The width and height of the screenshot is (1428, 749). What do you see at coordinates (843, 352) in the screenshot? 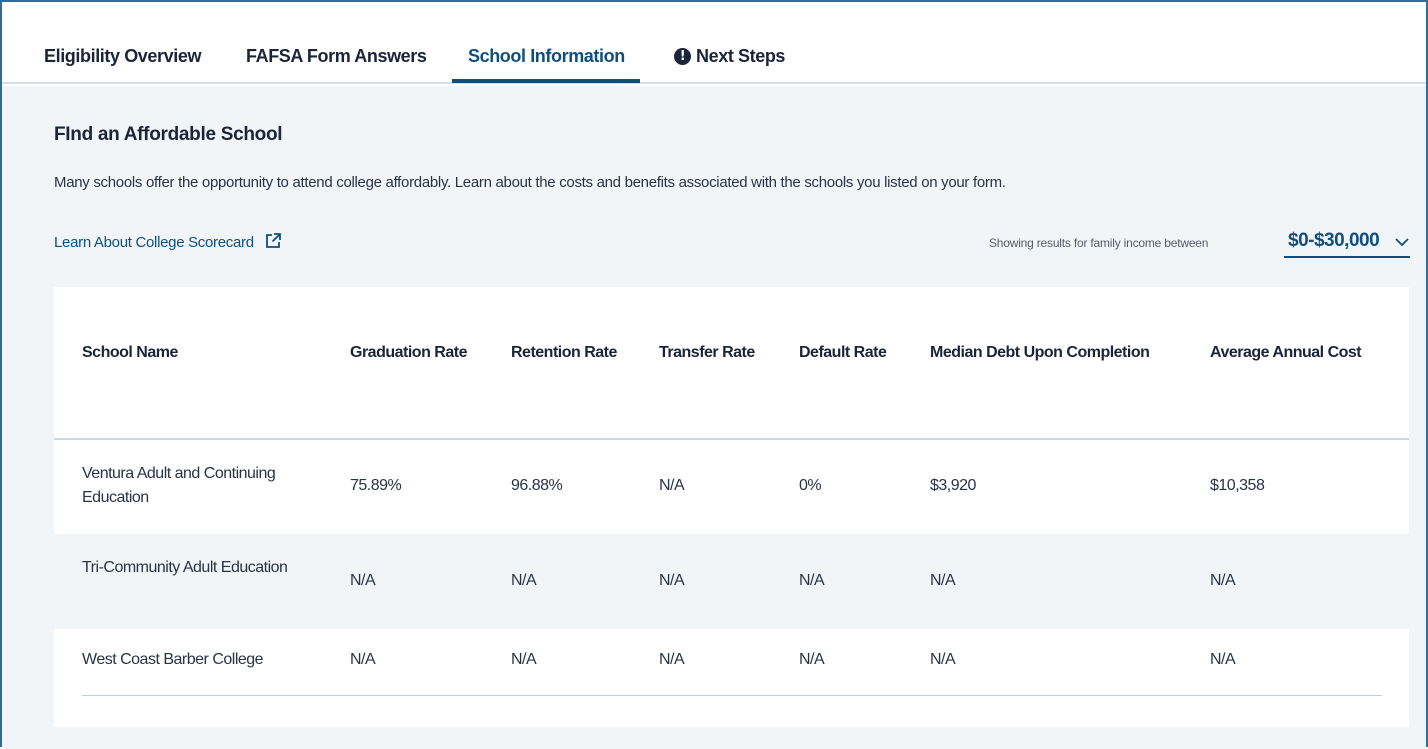
I see `header-default-rate: Default Rate` at bounding box center [843, 352].